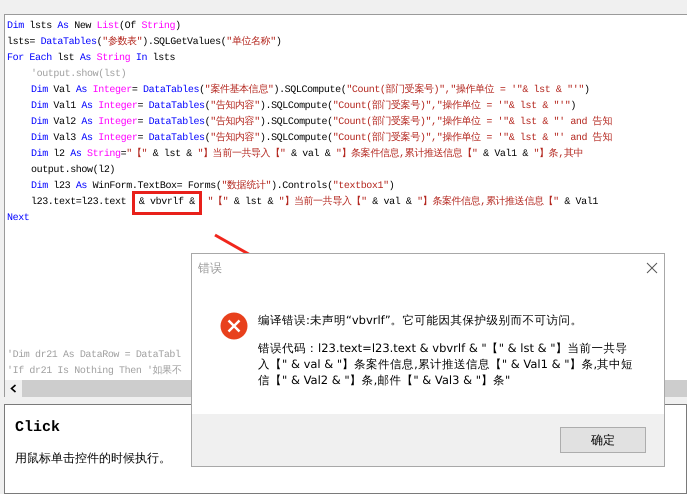  I want to click on code-token: & Val1, so click(580, 203).